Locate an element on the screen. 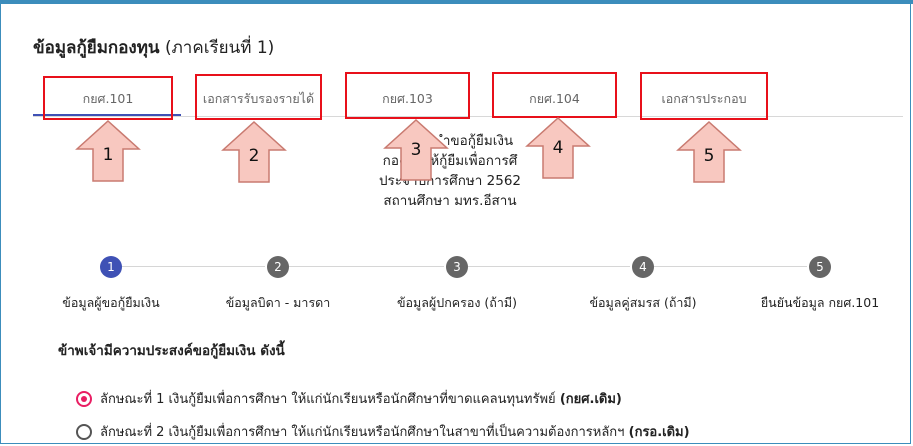 This screenshot has width=913, height=446. page-title: ข้อมูลกู้ยืมกองทุน (ภาคเรียนที่ 1) is located at coordinates (153, 47).